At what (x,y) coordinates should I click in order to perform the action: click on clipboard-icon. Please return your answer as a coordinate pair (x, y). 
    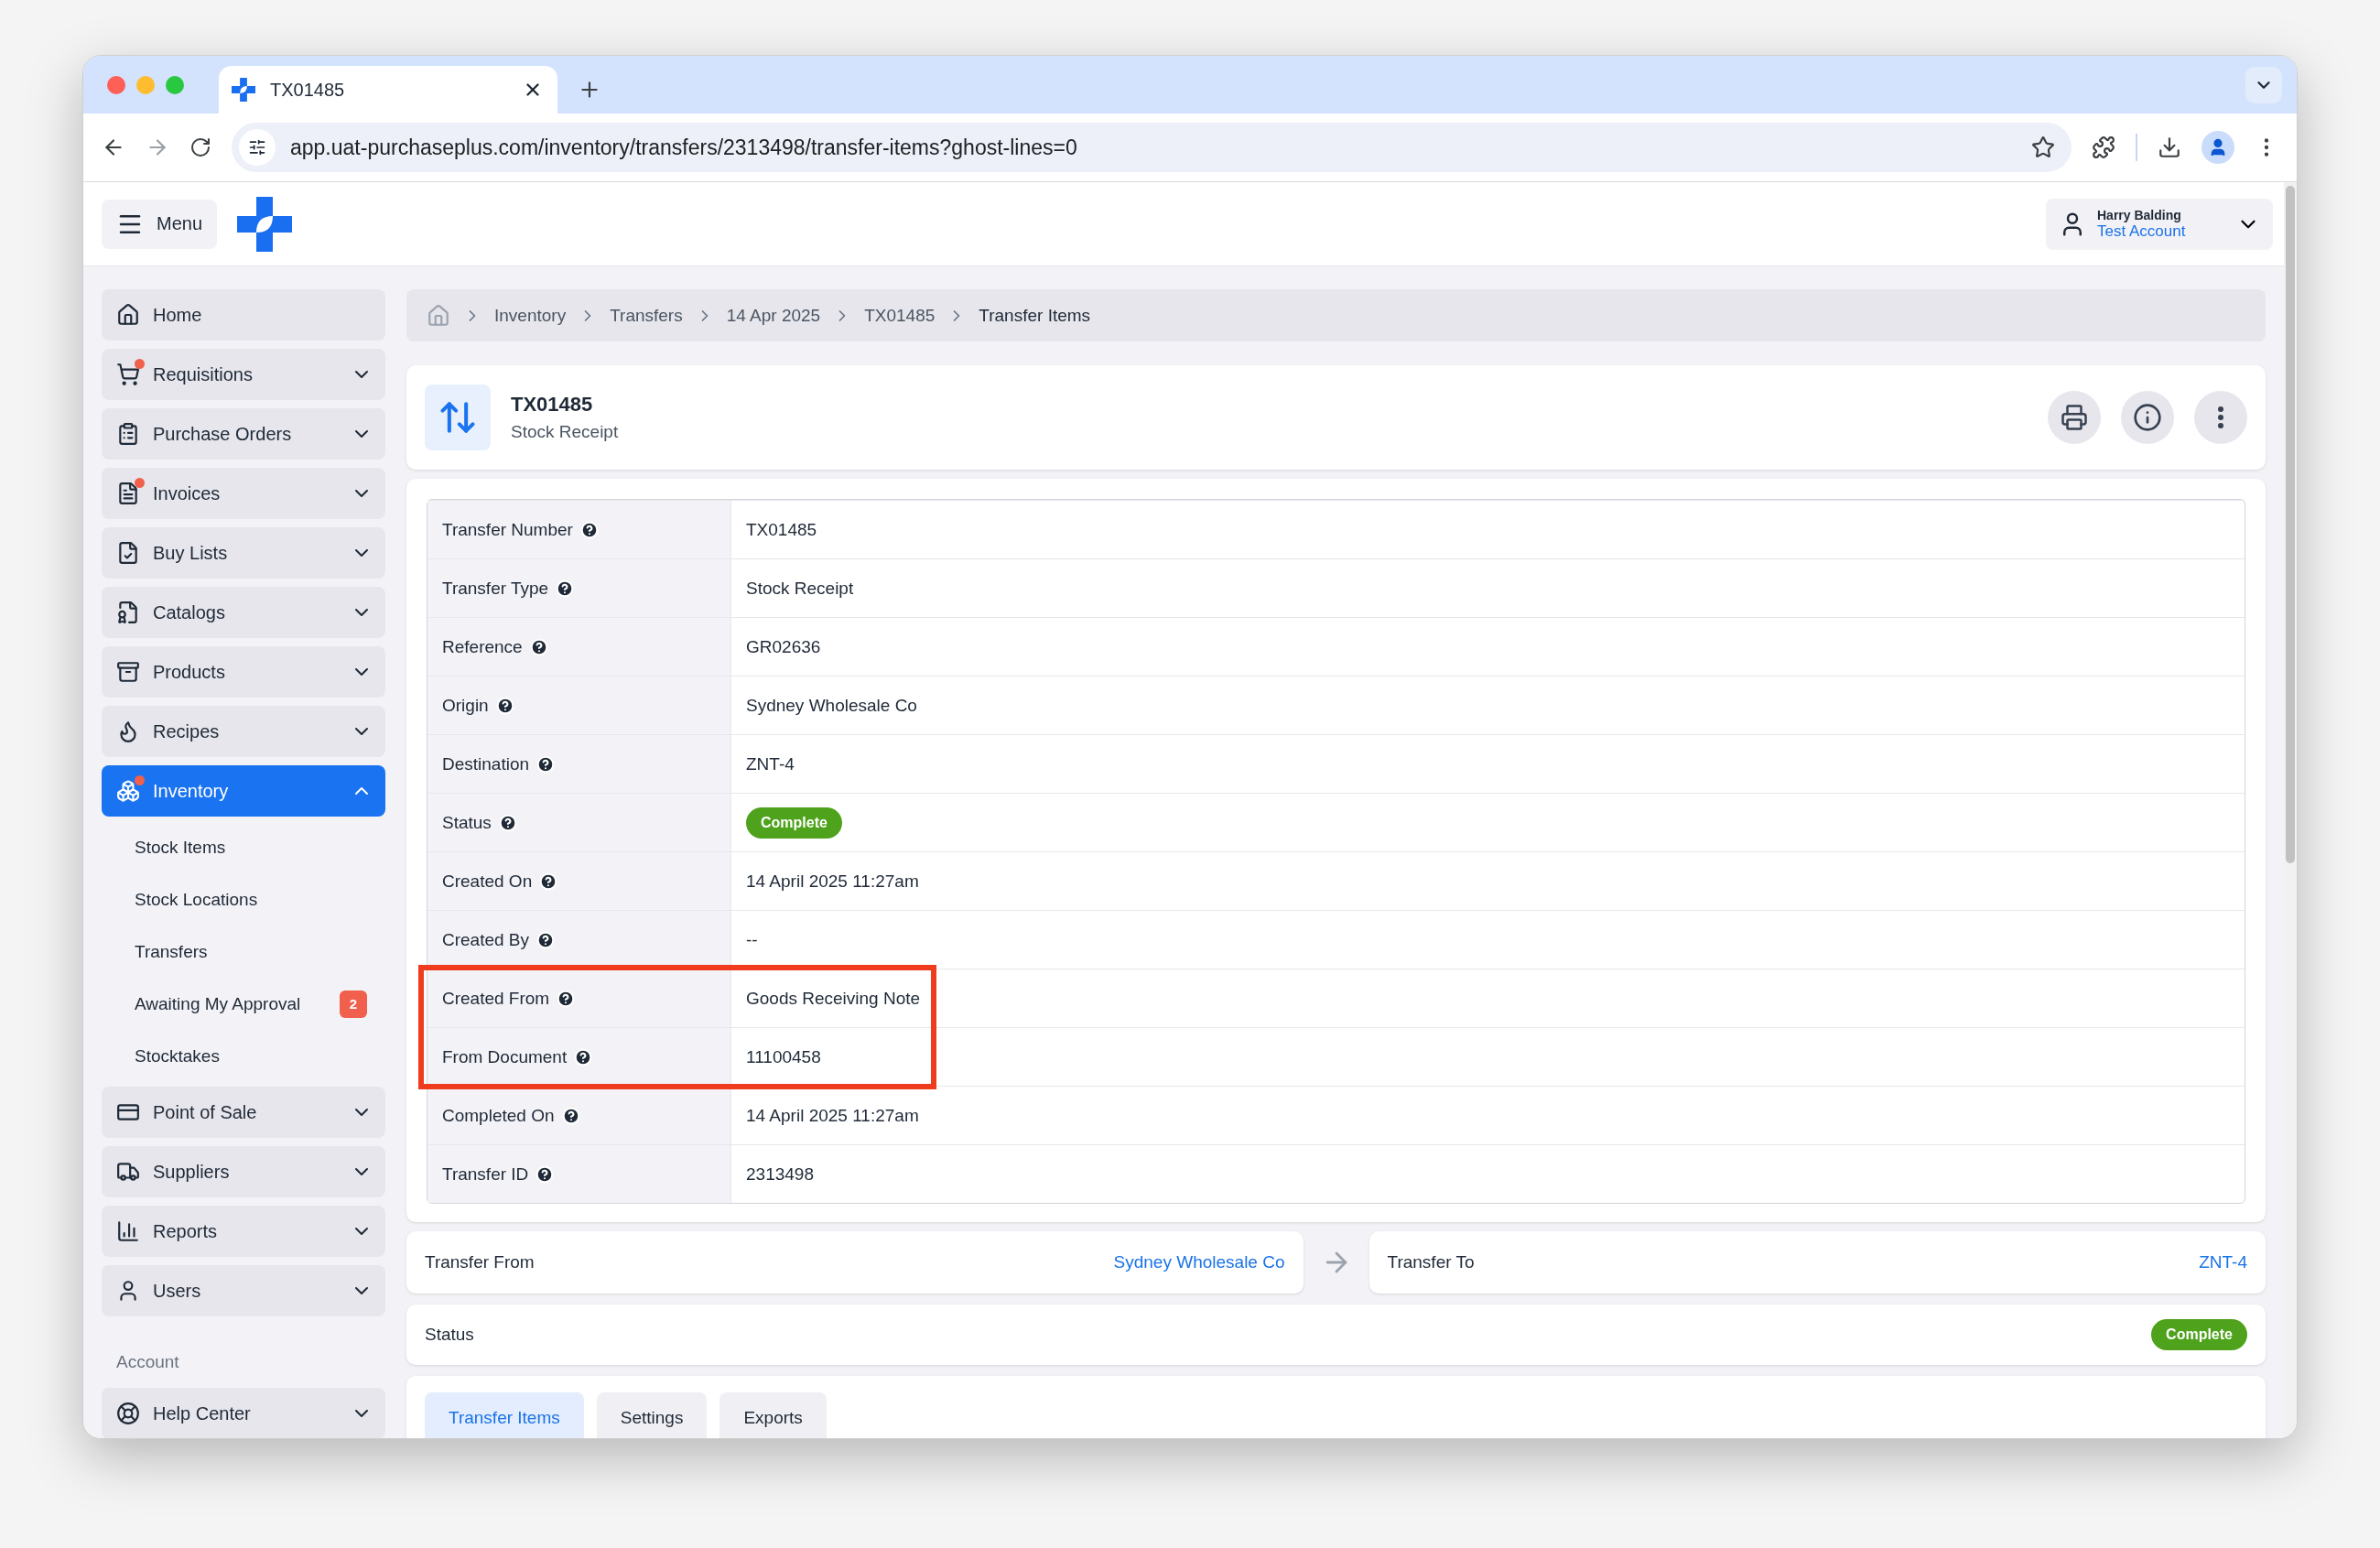
    Looking at the image, I should click on (128, 434).